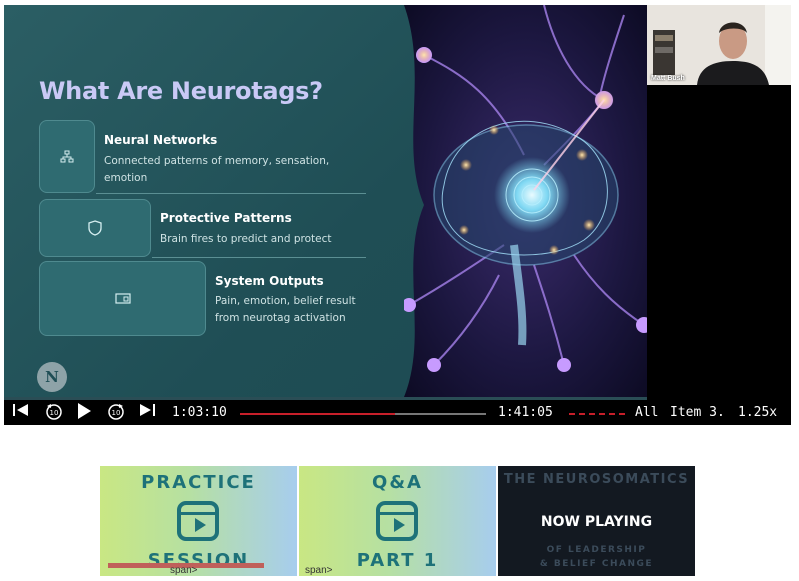 The width and height of the screenshot is (799, 581). Describe the element at coordinates (95, 228) in the screenshot. I see `shield-icon` at that location.